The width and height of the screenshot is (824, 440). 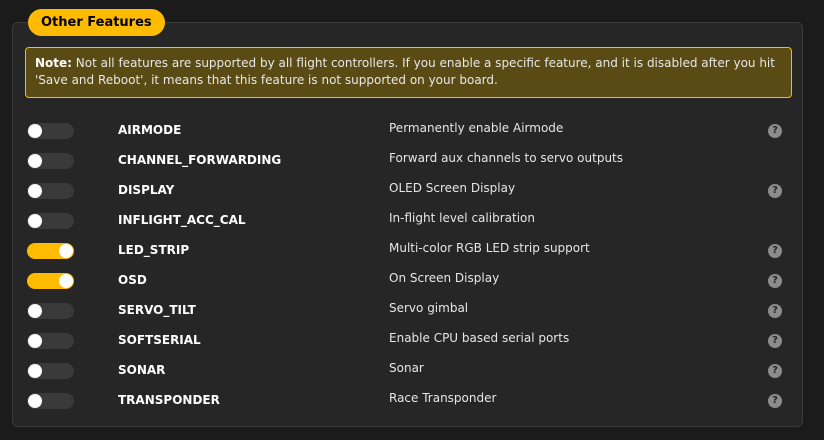 What do you see at coordinates (429, 308) in the screenshot?
I see `feature-description: Servo gimbal` at bounding box center [429, 308].